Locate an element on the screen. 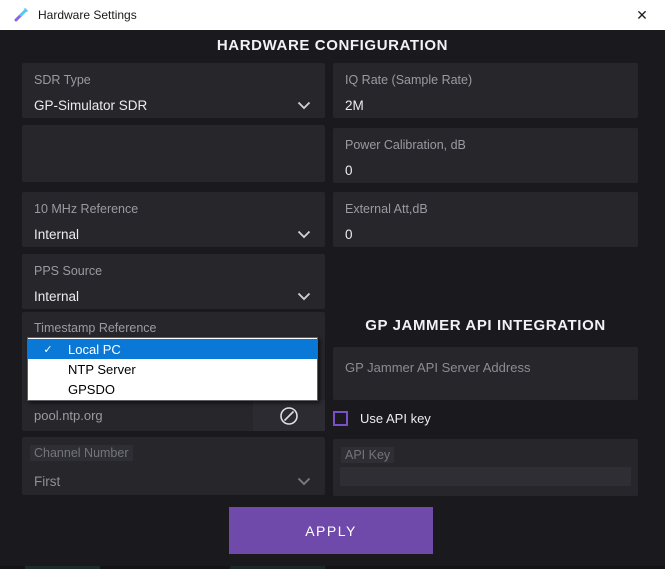  pps-source-select: Internal is located at coordinates (173, 296).